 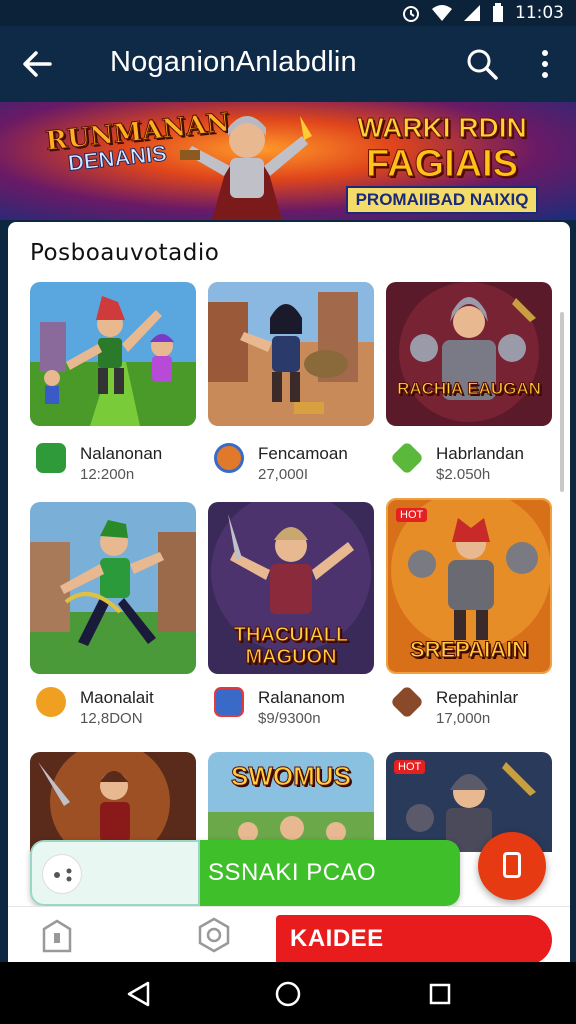 I want to click on app-bar: NoganionAnlabdlin, so click(x=288, y=64).